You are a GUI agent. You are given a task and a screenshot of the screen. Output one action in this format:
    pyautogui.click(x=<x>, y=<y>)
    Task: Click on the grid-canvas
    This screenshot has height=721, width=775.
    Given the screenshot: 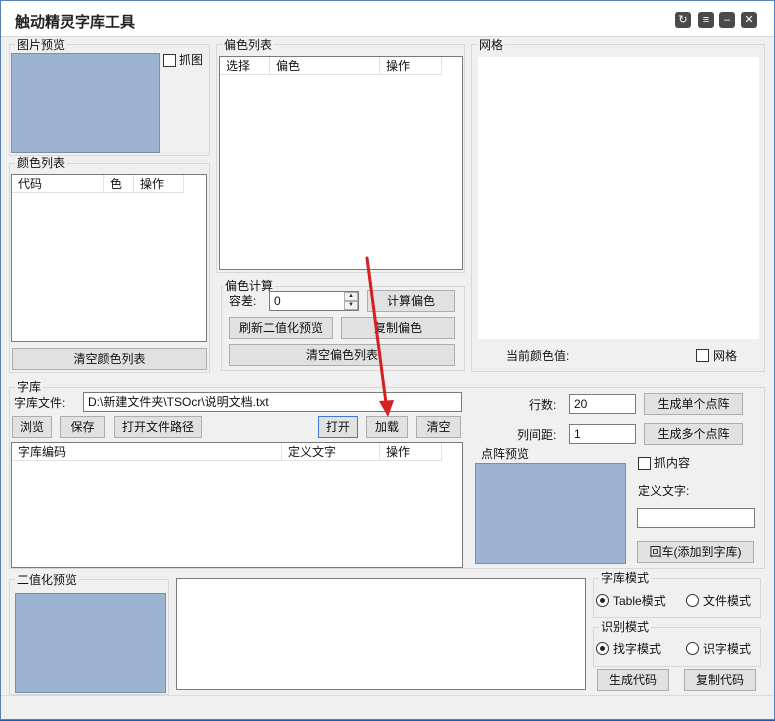 What is the action you would take?
    pyautogui.click(x=618, y=198)
    